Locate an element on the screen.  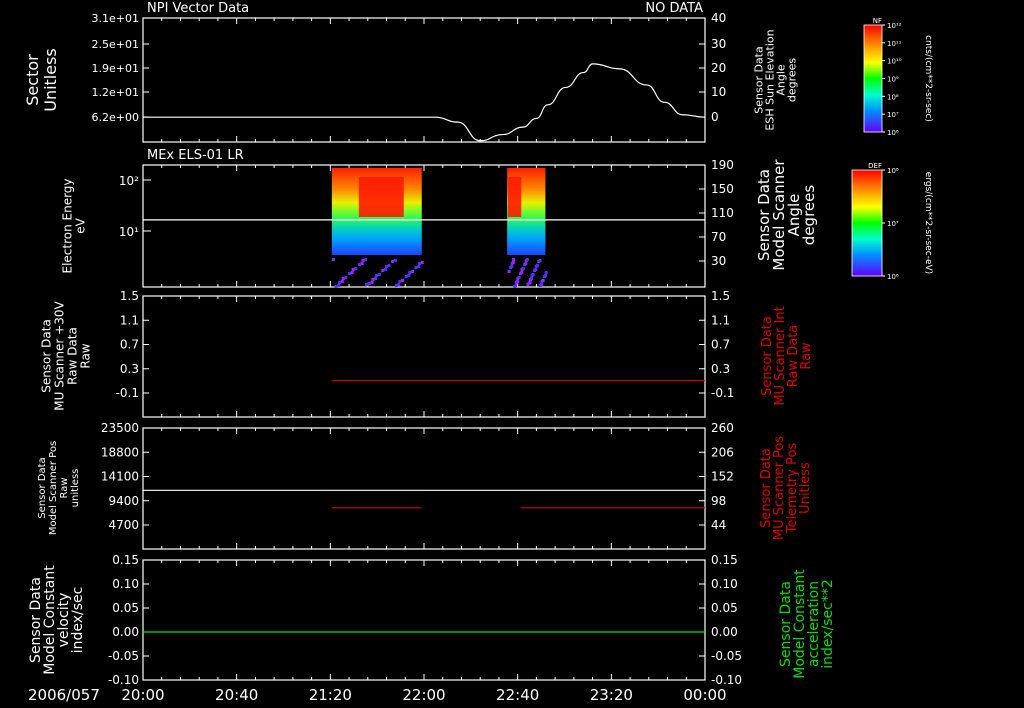
panel-5-ylabel-line: index/sec is located at coordinates (78, 620).